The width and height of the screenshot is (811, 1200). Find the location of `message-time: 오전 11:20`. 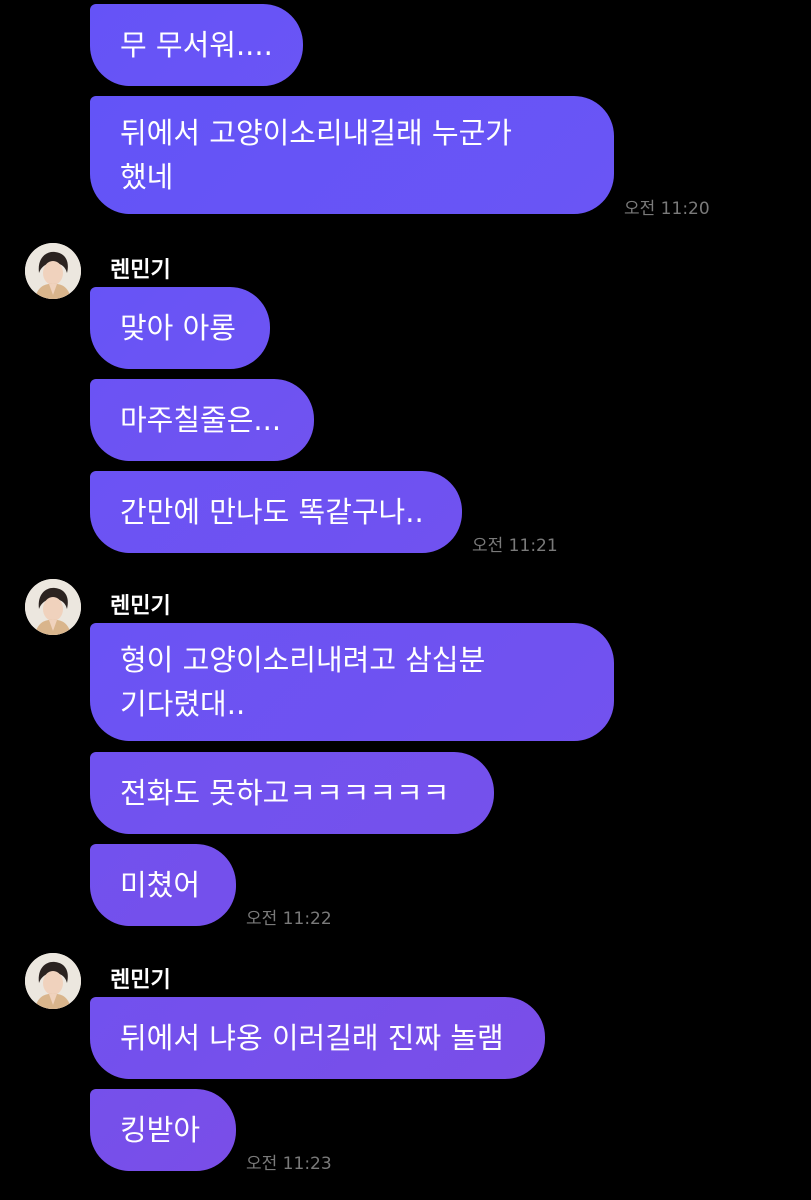

message-time: 오전 11:20 is located at coordinates (667, 209).